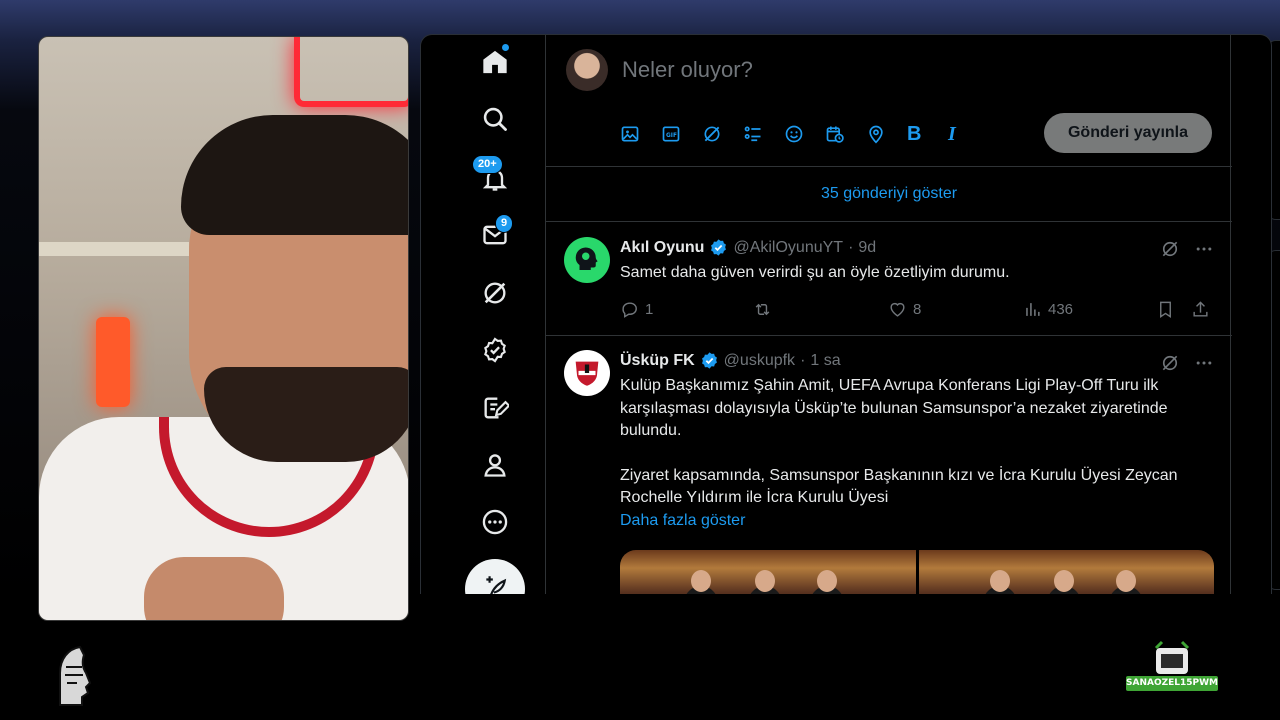 This screenshot has height=720, width=1280. What do you see at coordinates (495, 62) in the screenshot?
I see `nav-home` at bounding box center [495, 62].